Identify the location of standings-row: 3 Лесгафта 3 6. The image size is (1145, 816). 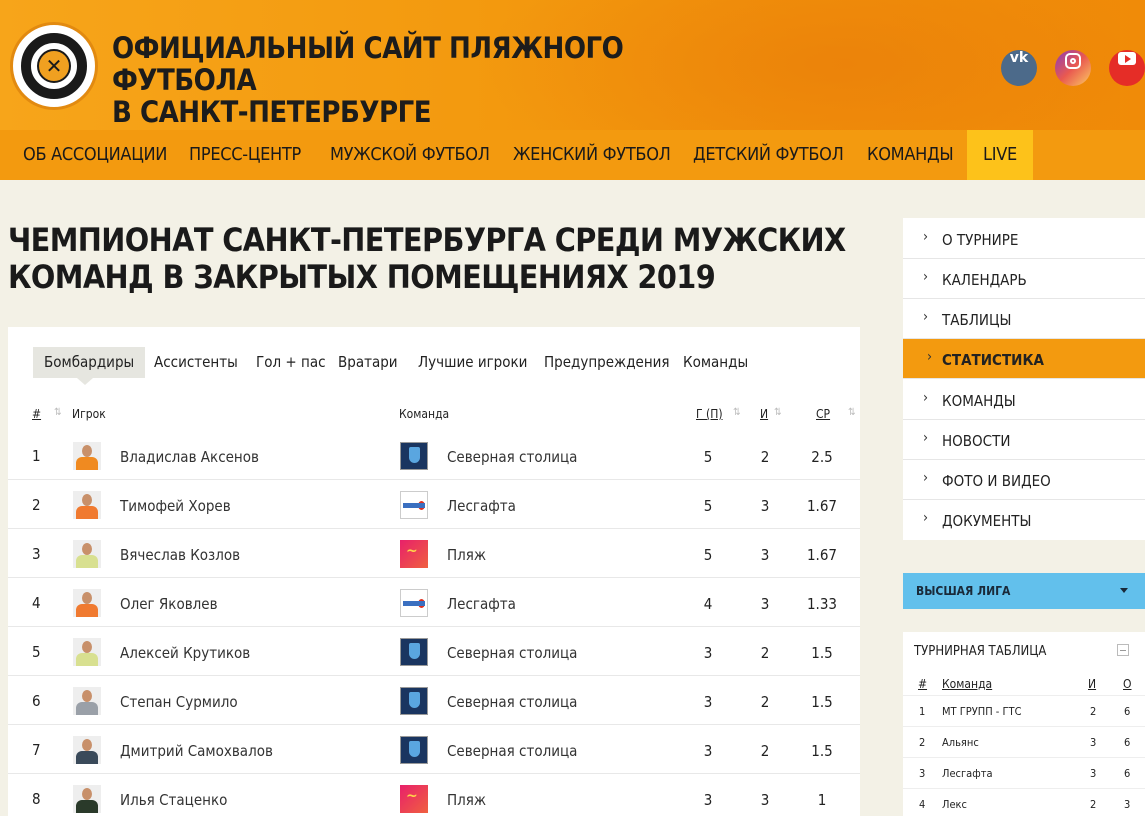
(1024, 772).